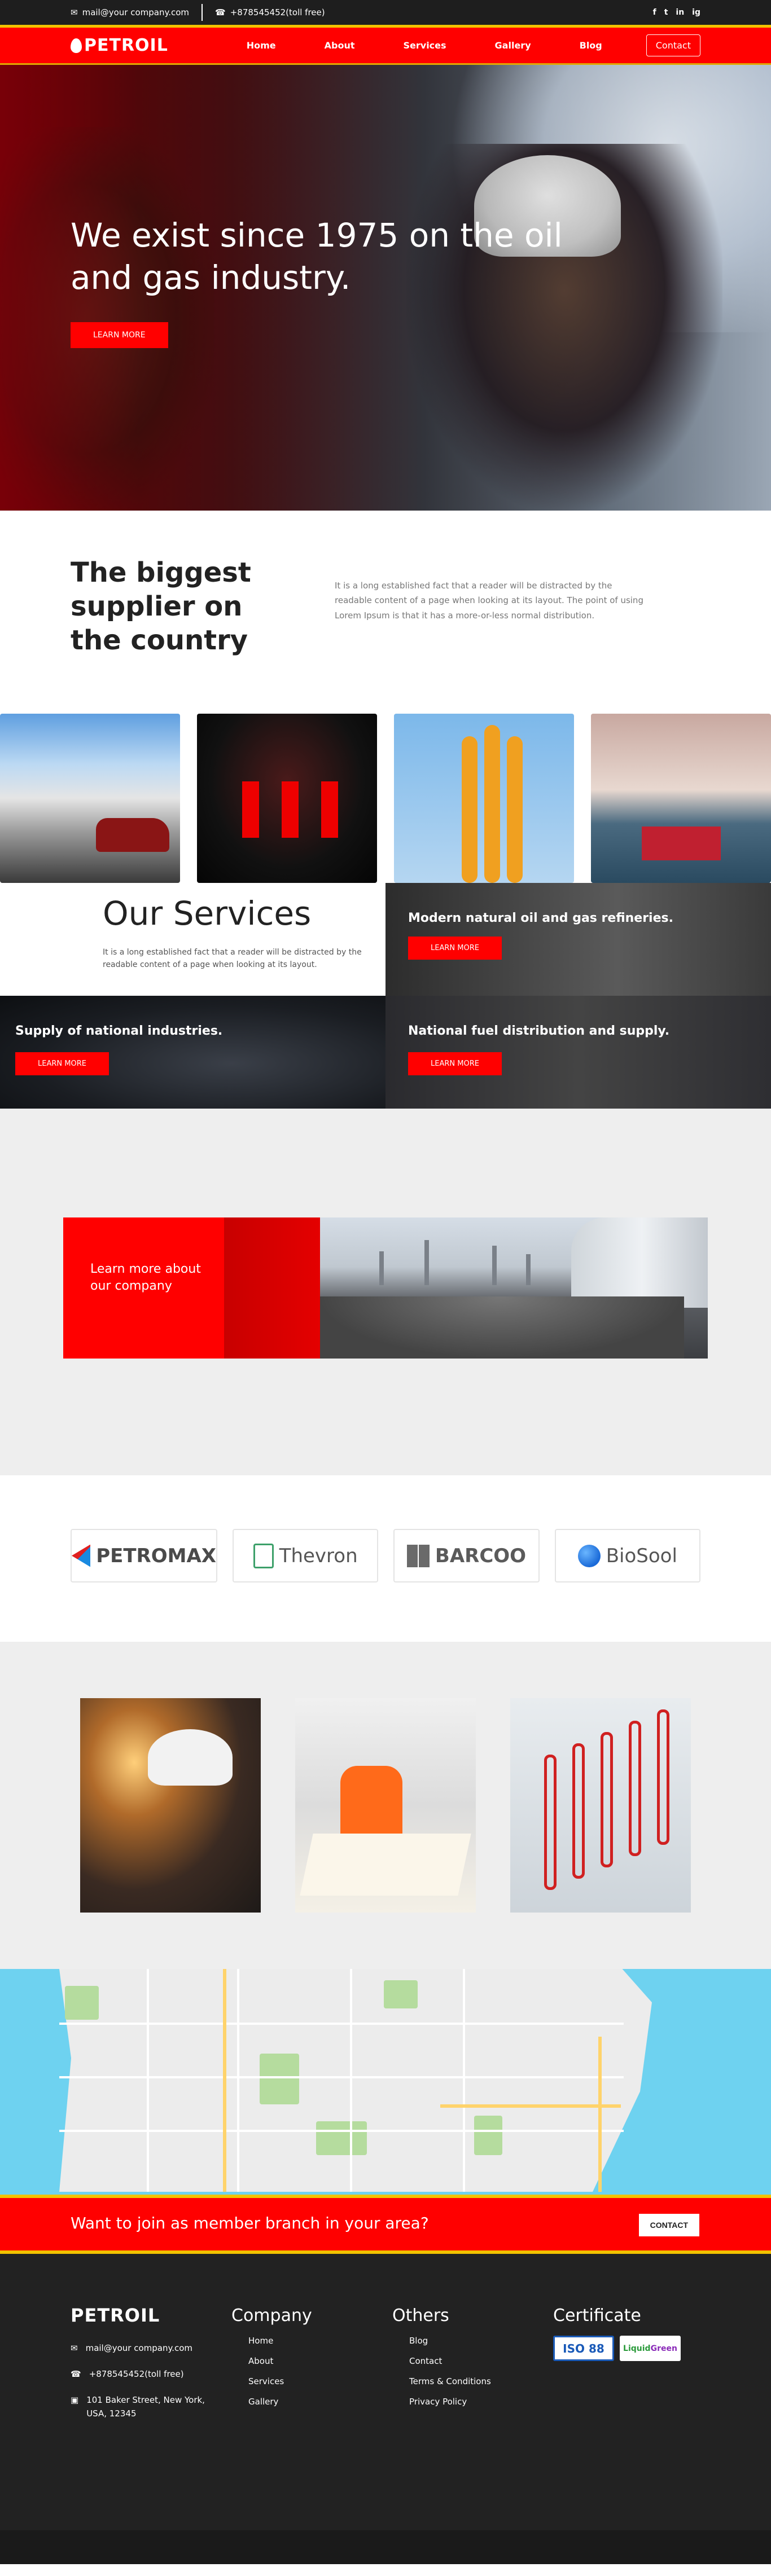 This screenshot has height=2576, width=771. What do you see at coordinates (418, 1555) in the screenshot?
I see `barcoo-logo-icon` at bounding box center [418, 1555].